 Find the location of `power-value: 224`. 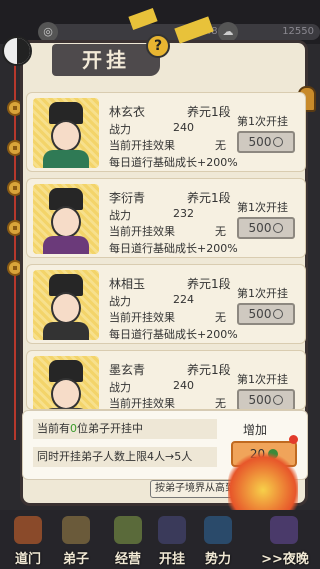

power-value: 224 is located at coordinates (183, 299).